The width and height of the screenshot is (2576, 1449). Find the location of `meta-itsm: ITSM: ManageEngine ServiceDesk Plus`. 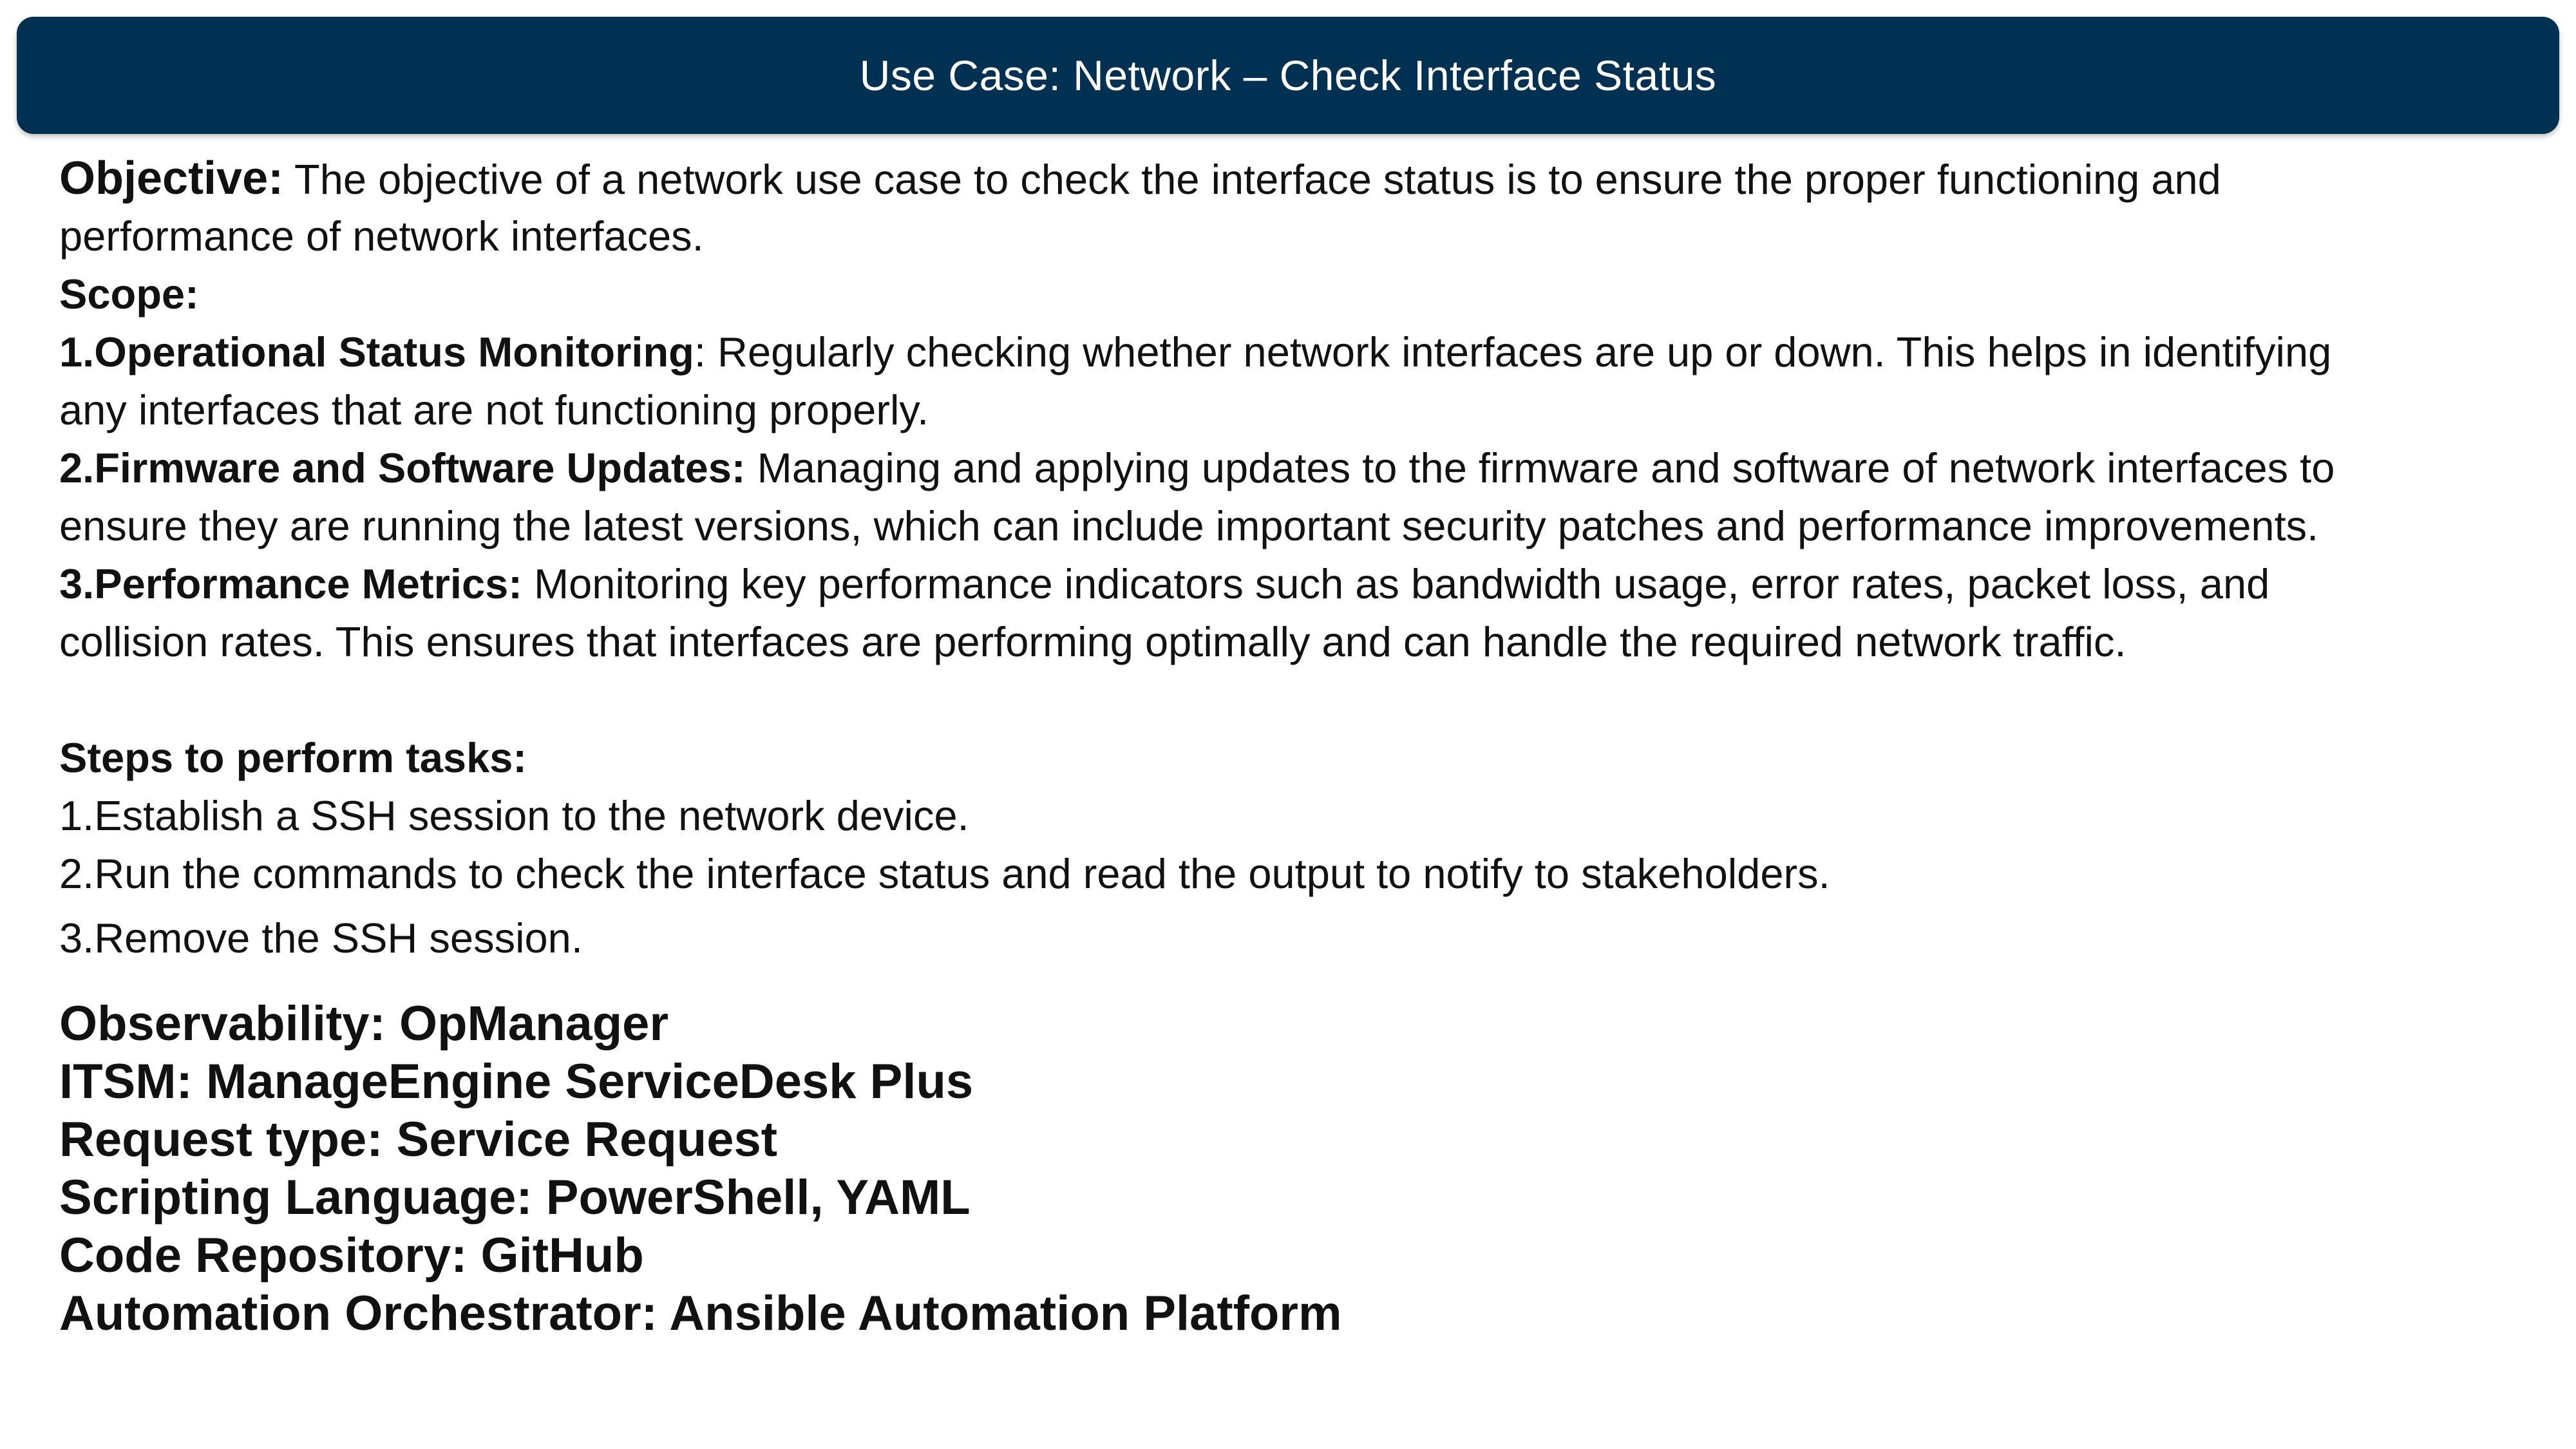

meta-itsm: ITSM: ManageEngine ServiceDesk Plus is located at coordinates (516, 1081).